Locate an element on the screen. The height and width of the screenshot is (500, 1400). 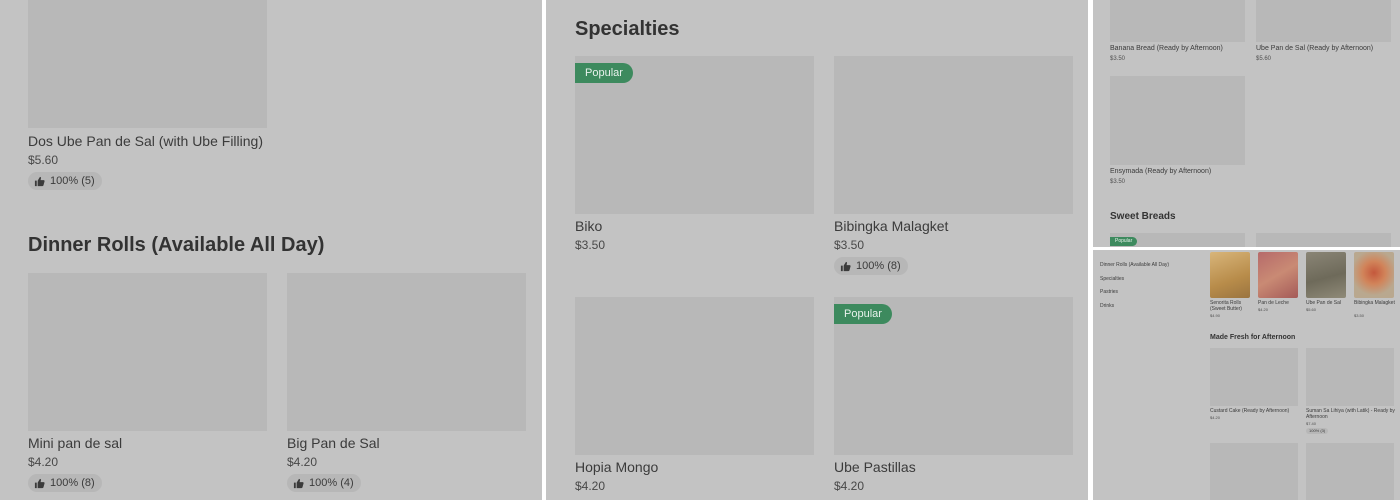
item-name: Banana Bread (Ready by Afternoon) is located at coordinates (1166, 48).